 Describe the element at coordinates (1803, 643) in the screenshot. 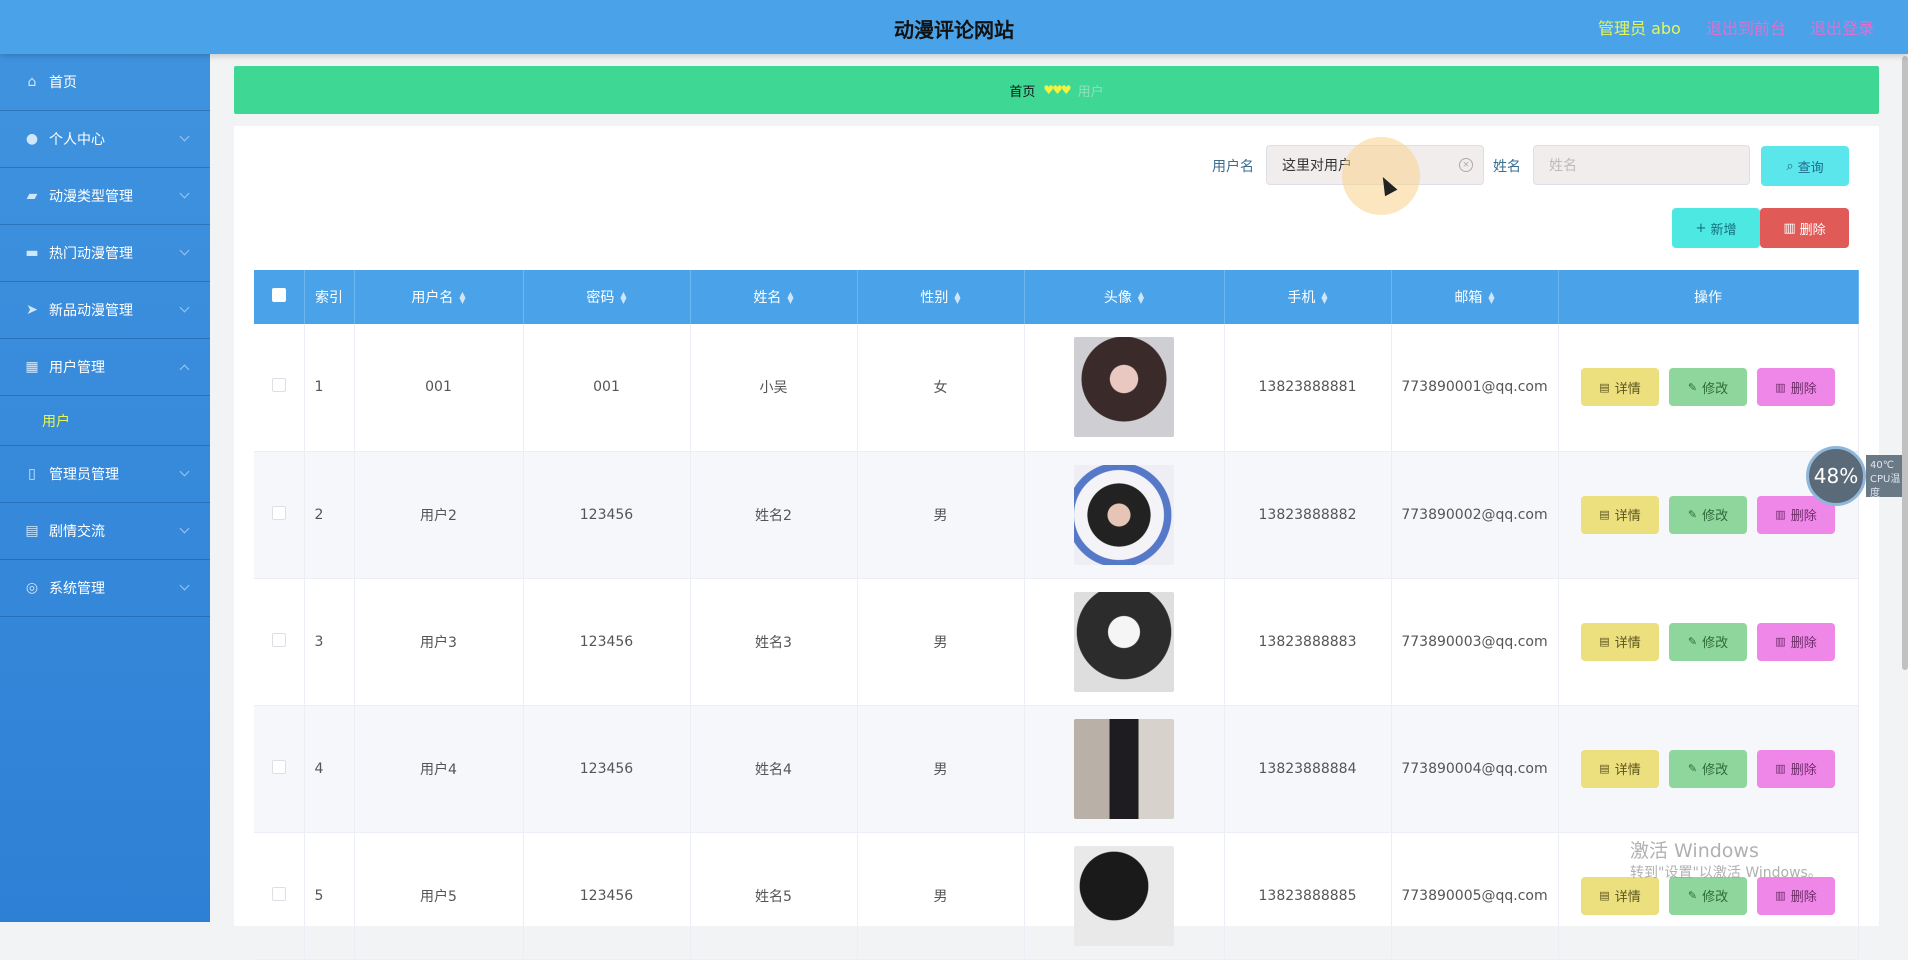

I see `delete-button-label: 删除` at that location.